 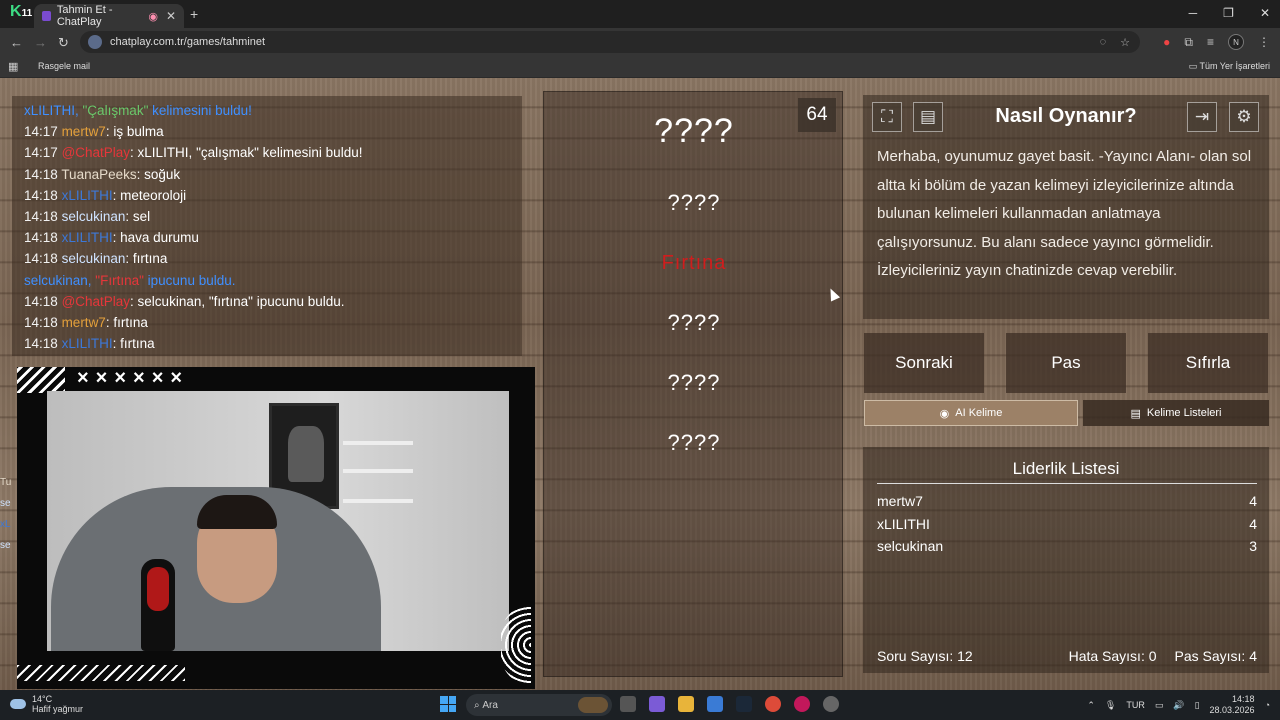 I want to click on microphone-icon: 🎙, so click(x=1110, y=705).